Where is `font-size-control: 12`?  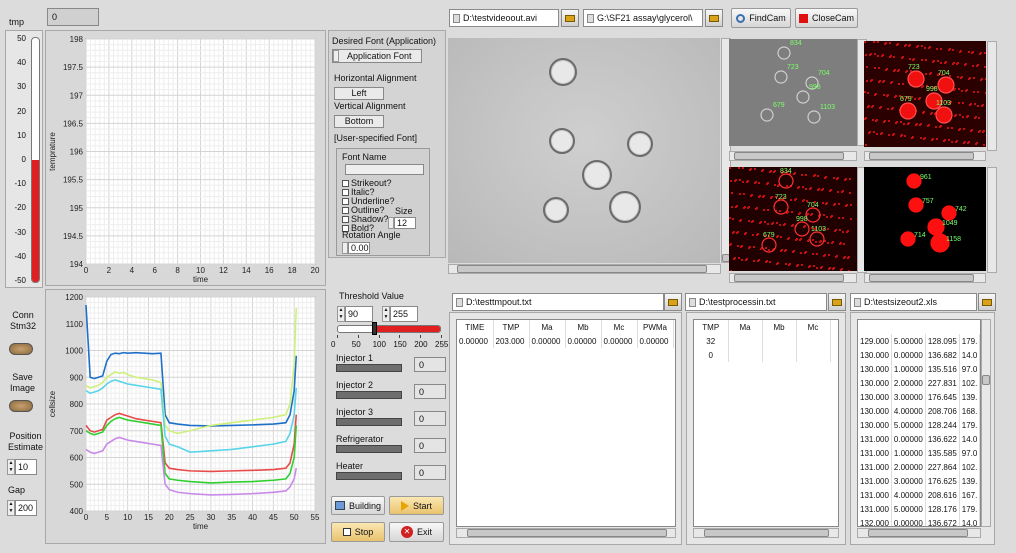
font-size-control: 12 is located at coordinates (402, 223).